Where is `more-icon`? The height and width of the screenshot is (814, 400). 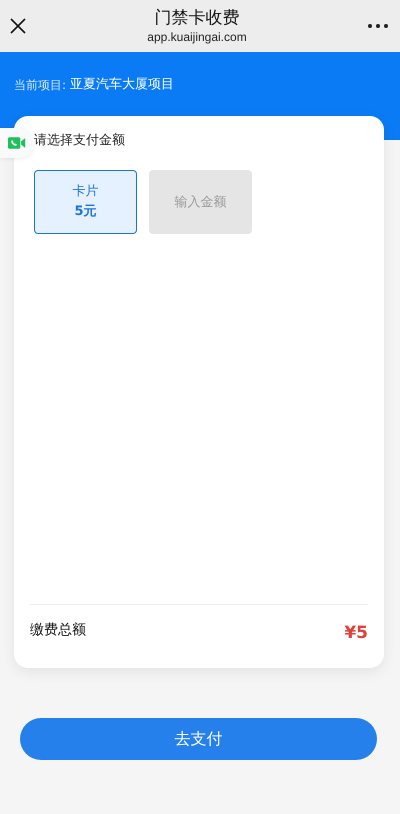
more-icon is located at coordinates (378, 26).